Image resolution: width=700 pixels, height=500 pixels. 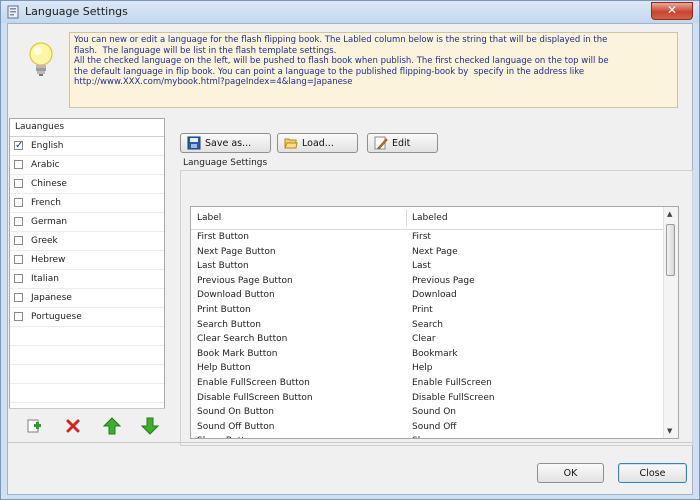 I want to click on ok-button: OK, so click(x=570, y=473).